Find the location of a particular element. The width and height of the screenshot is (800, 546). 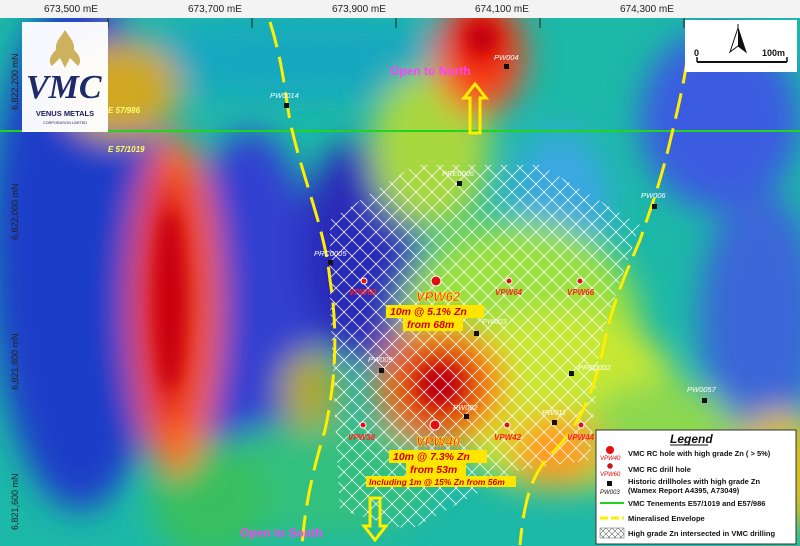

svg-text: PW0057 is located at coordinates (702, 389).